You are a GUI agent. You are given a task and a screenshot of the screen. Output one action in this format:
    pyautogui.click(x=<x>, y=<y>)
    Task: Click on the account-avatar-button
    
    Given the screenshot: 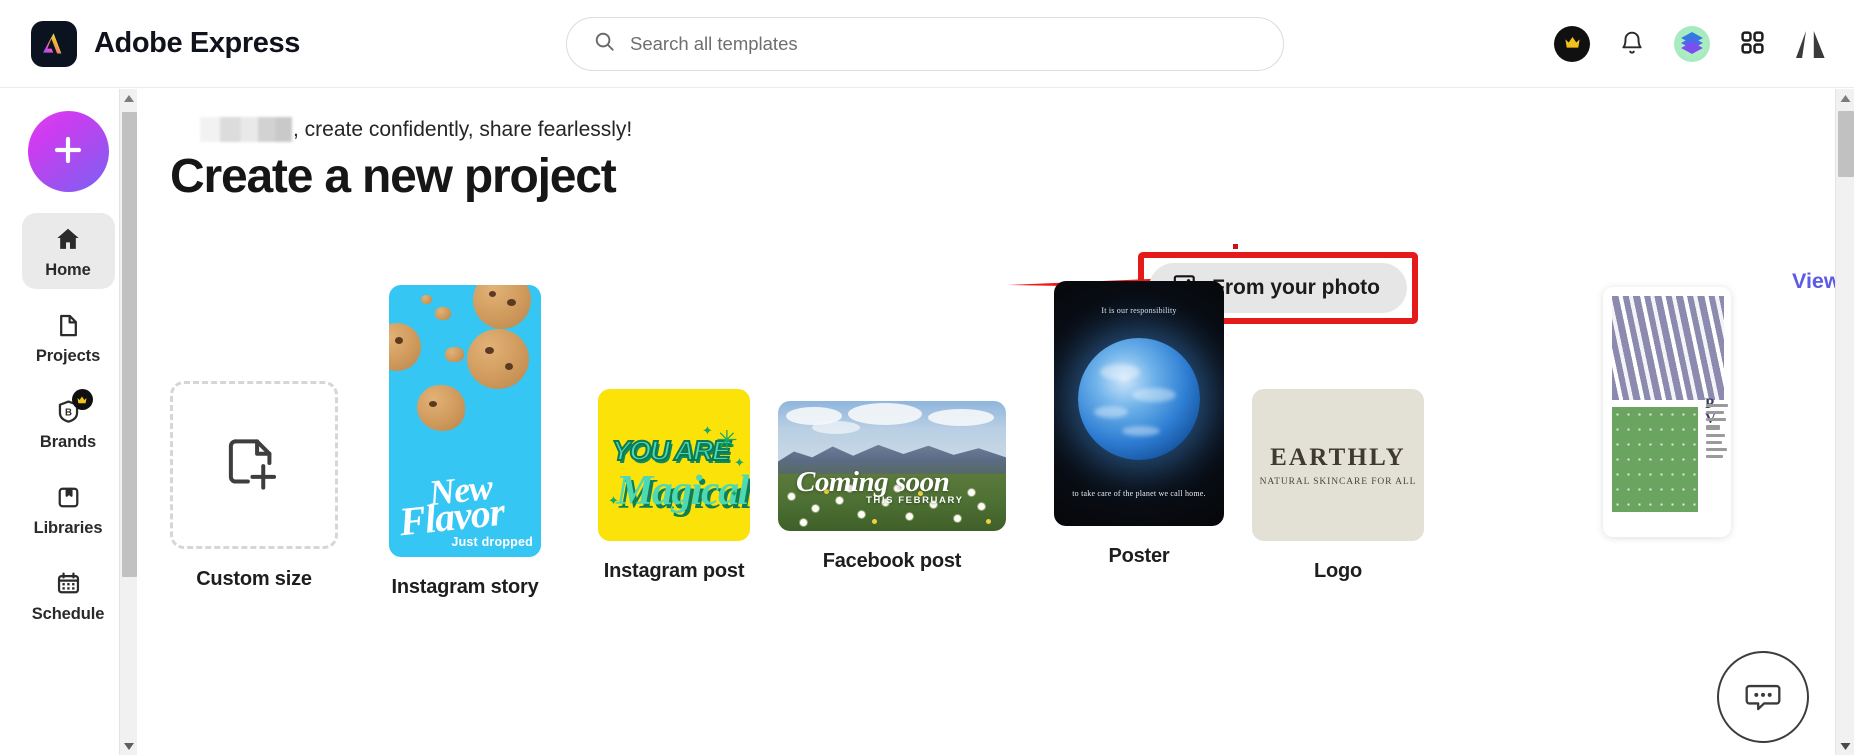 What is the action you would take?
    pyautogui.click(x=1692, y=44)
    